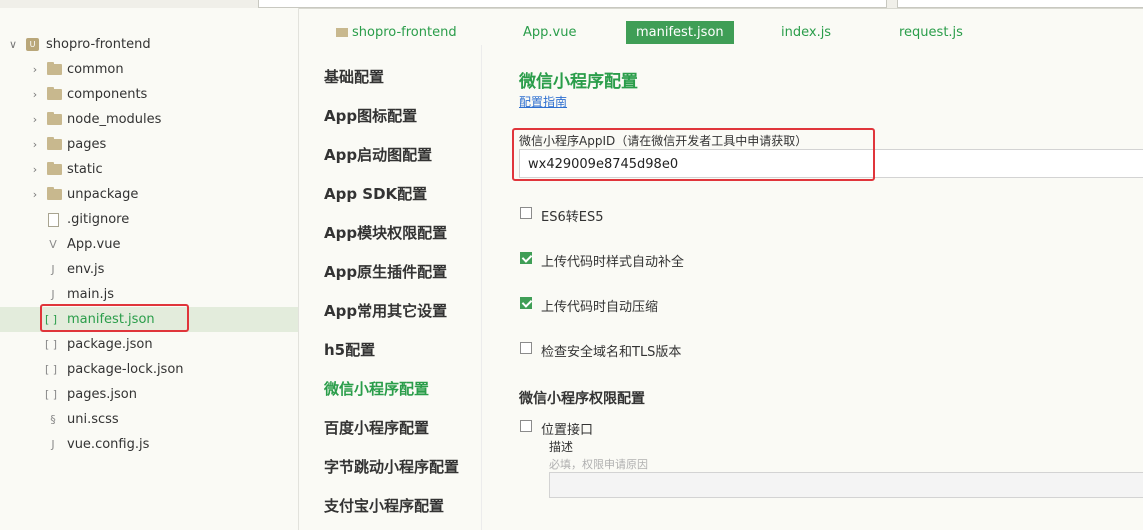 Image resolution: width=1143 pixels, height=530 pixels. I want to click on tab-index-js: index.js, so click(806, 32).